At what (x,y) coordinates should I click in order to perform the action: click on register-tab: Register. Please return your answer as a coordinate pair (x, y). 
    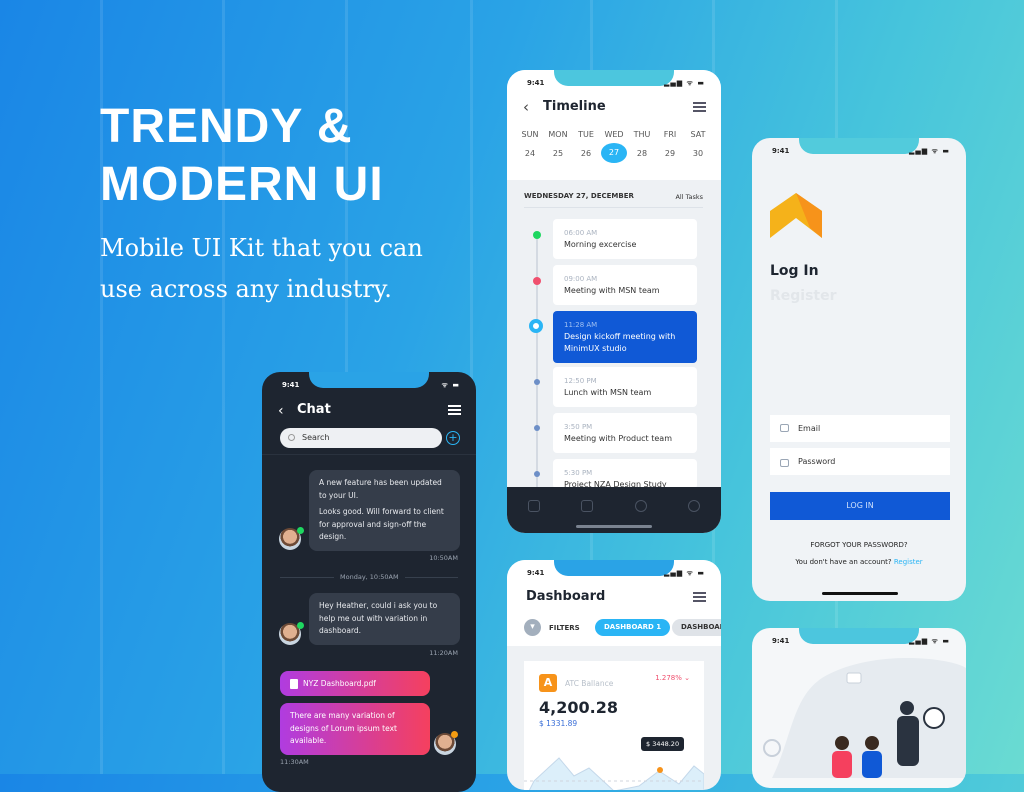
    Looking at the image, I should click on (803, 296).